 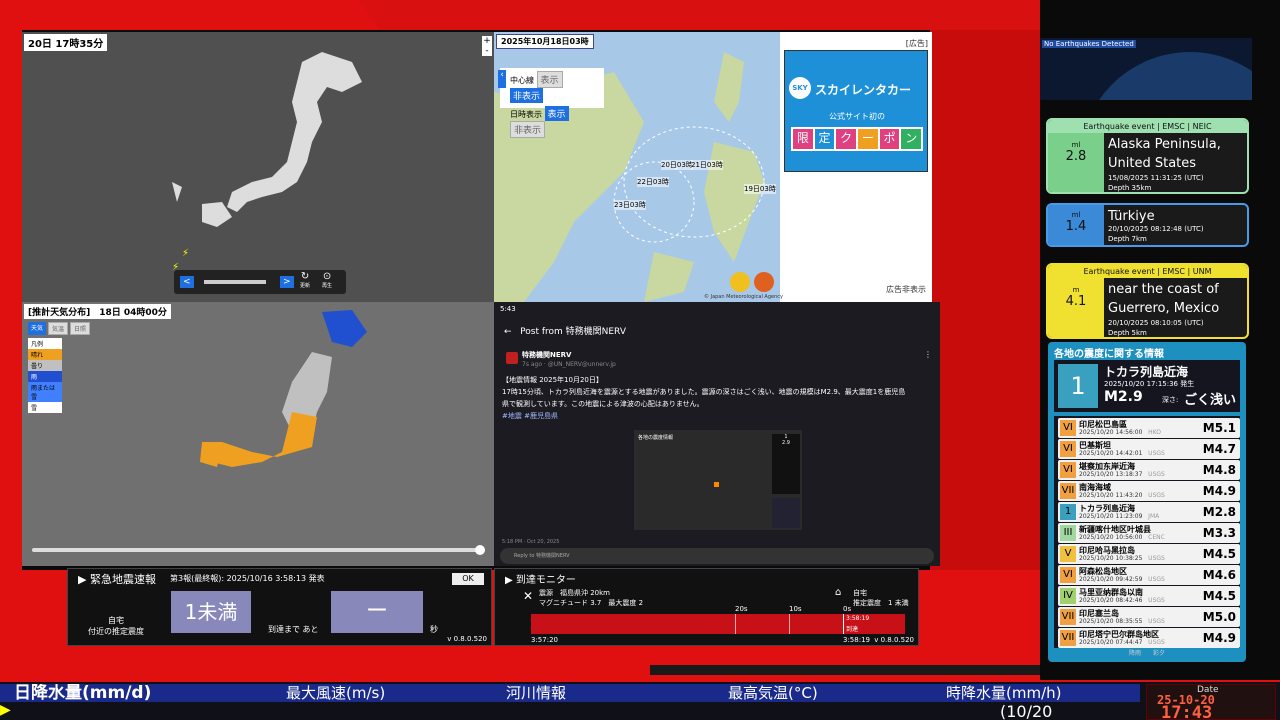 What do you see at coordinates (740, 282) in the screenshot?
I see `legend-icon` at bounding box center [740, 282].